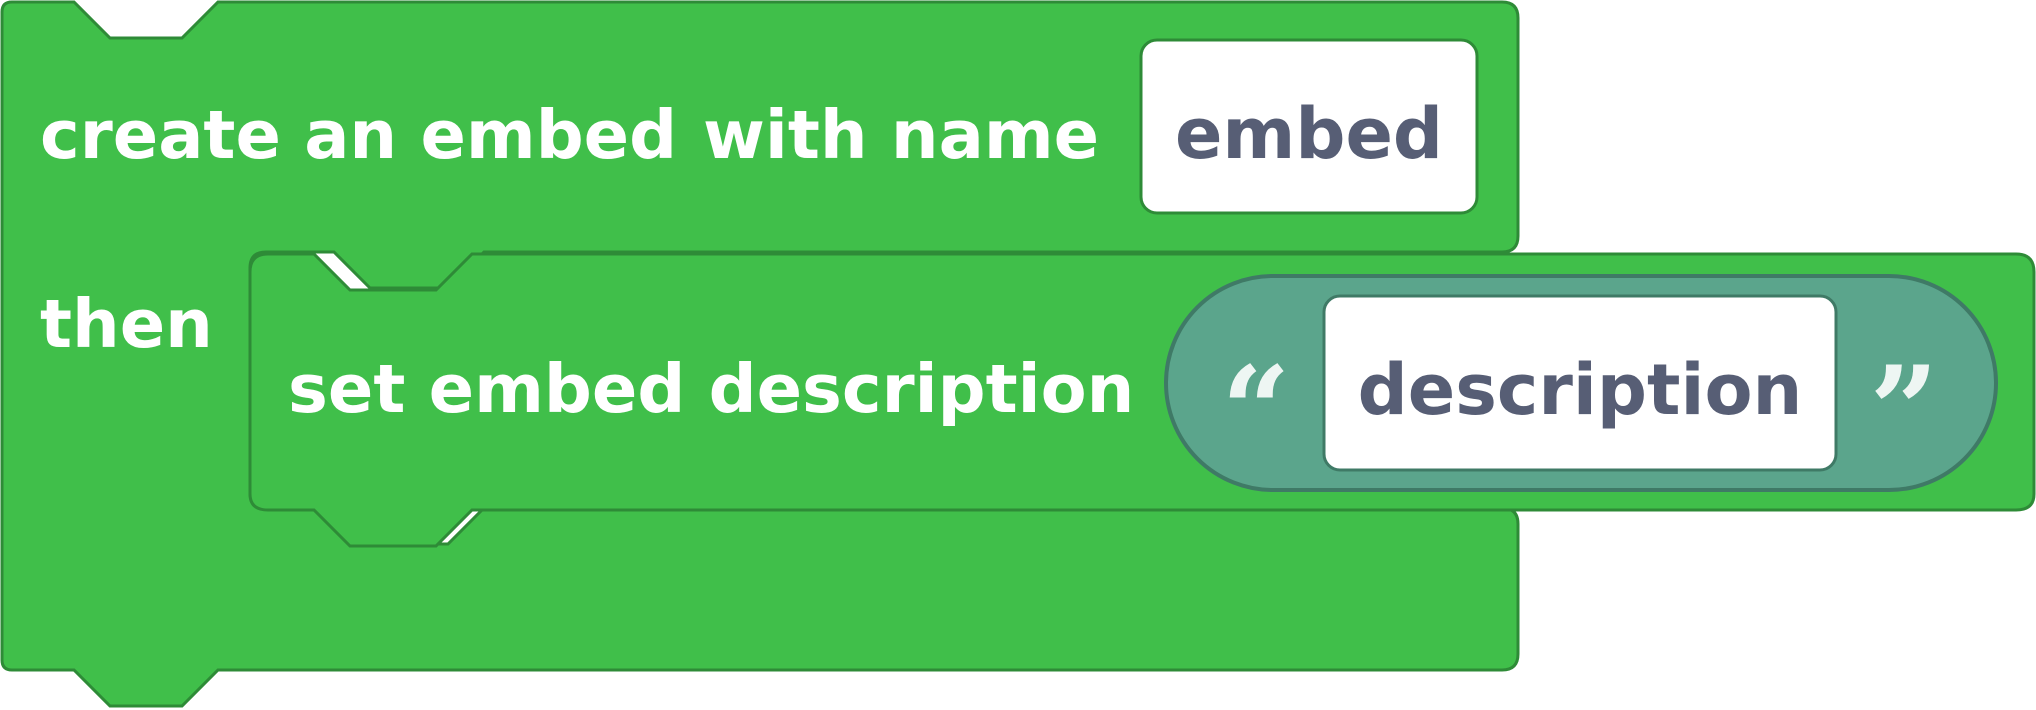 The width and height of the screenshot is (2036, 710). Describe the element at coordinates (1255, 410) in the screenshot. I see `open-quote-icon: “` at that location.